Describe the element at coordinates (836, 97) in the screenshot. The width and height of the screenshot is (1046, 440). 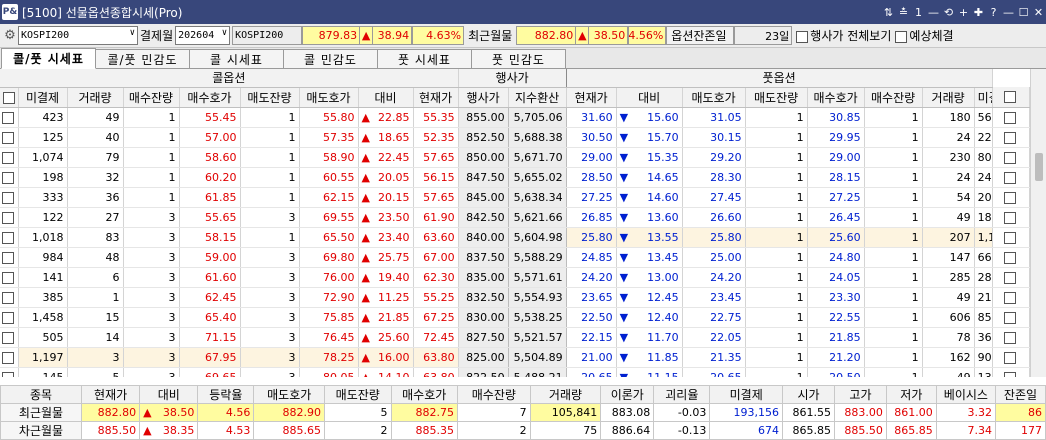
I see `put-col-header: 매수호가` at that location.